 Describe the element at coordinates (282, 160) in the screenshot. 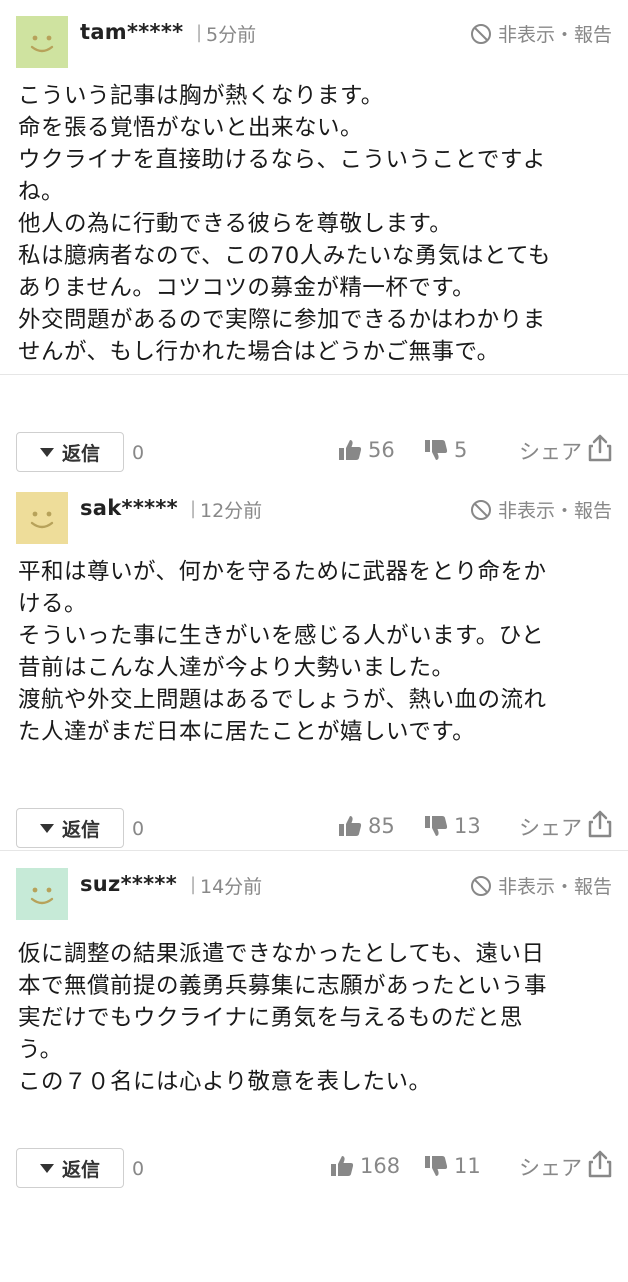

I see `comment-text-line: ウクライナを直接助けるなら、こういうことですよ` at that location.